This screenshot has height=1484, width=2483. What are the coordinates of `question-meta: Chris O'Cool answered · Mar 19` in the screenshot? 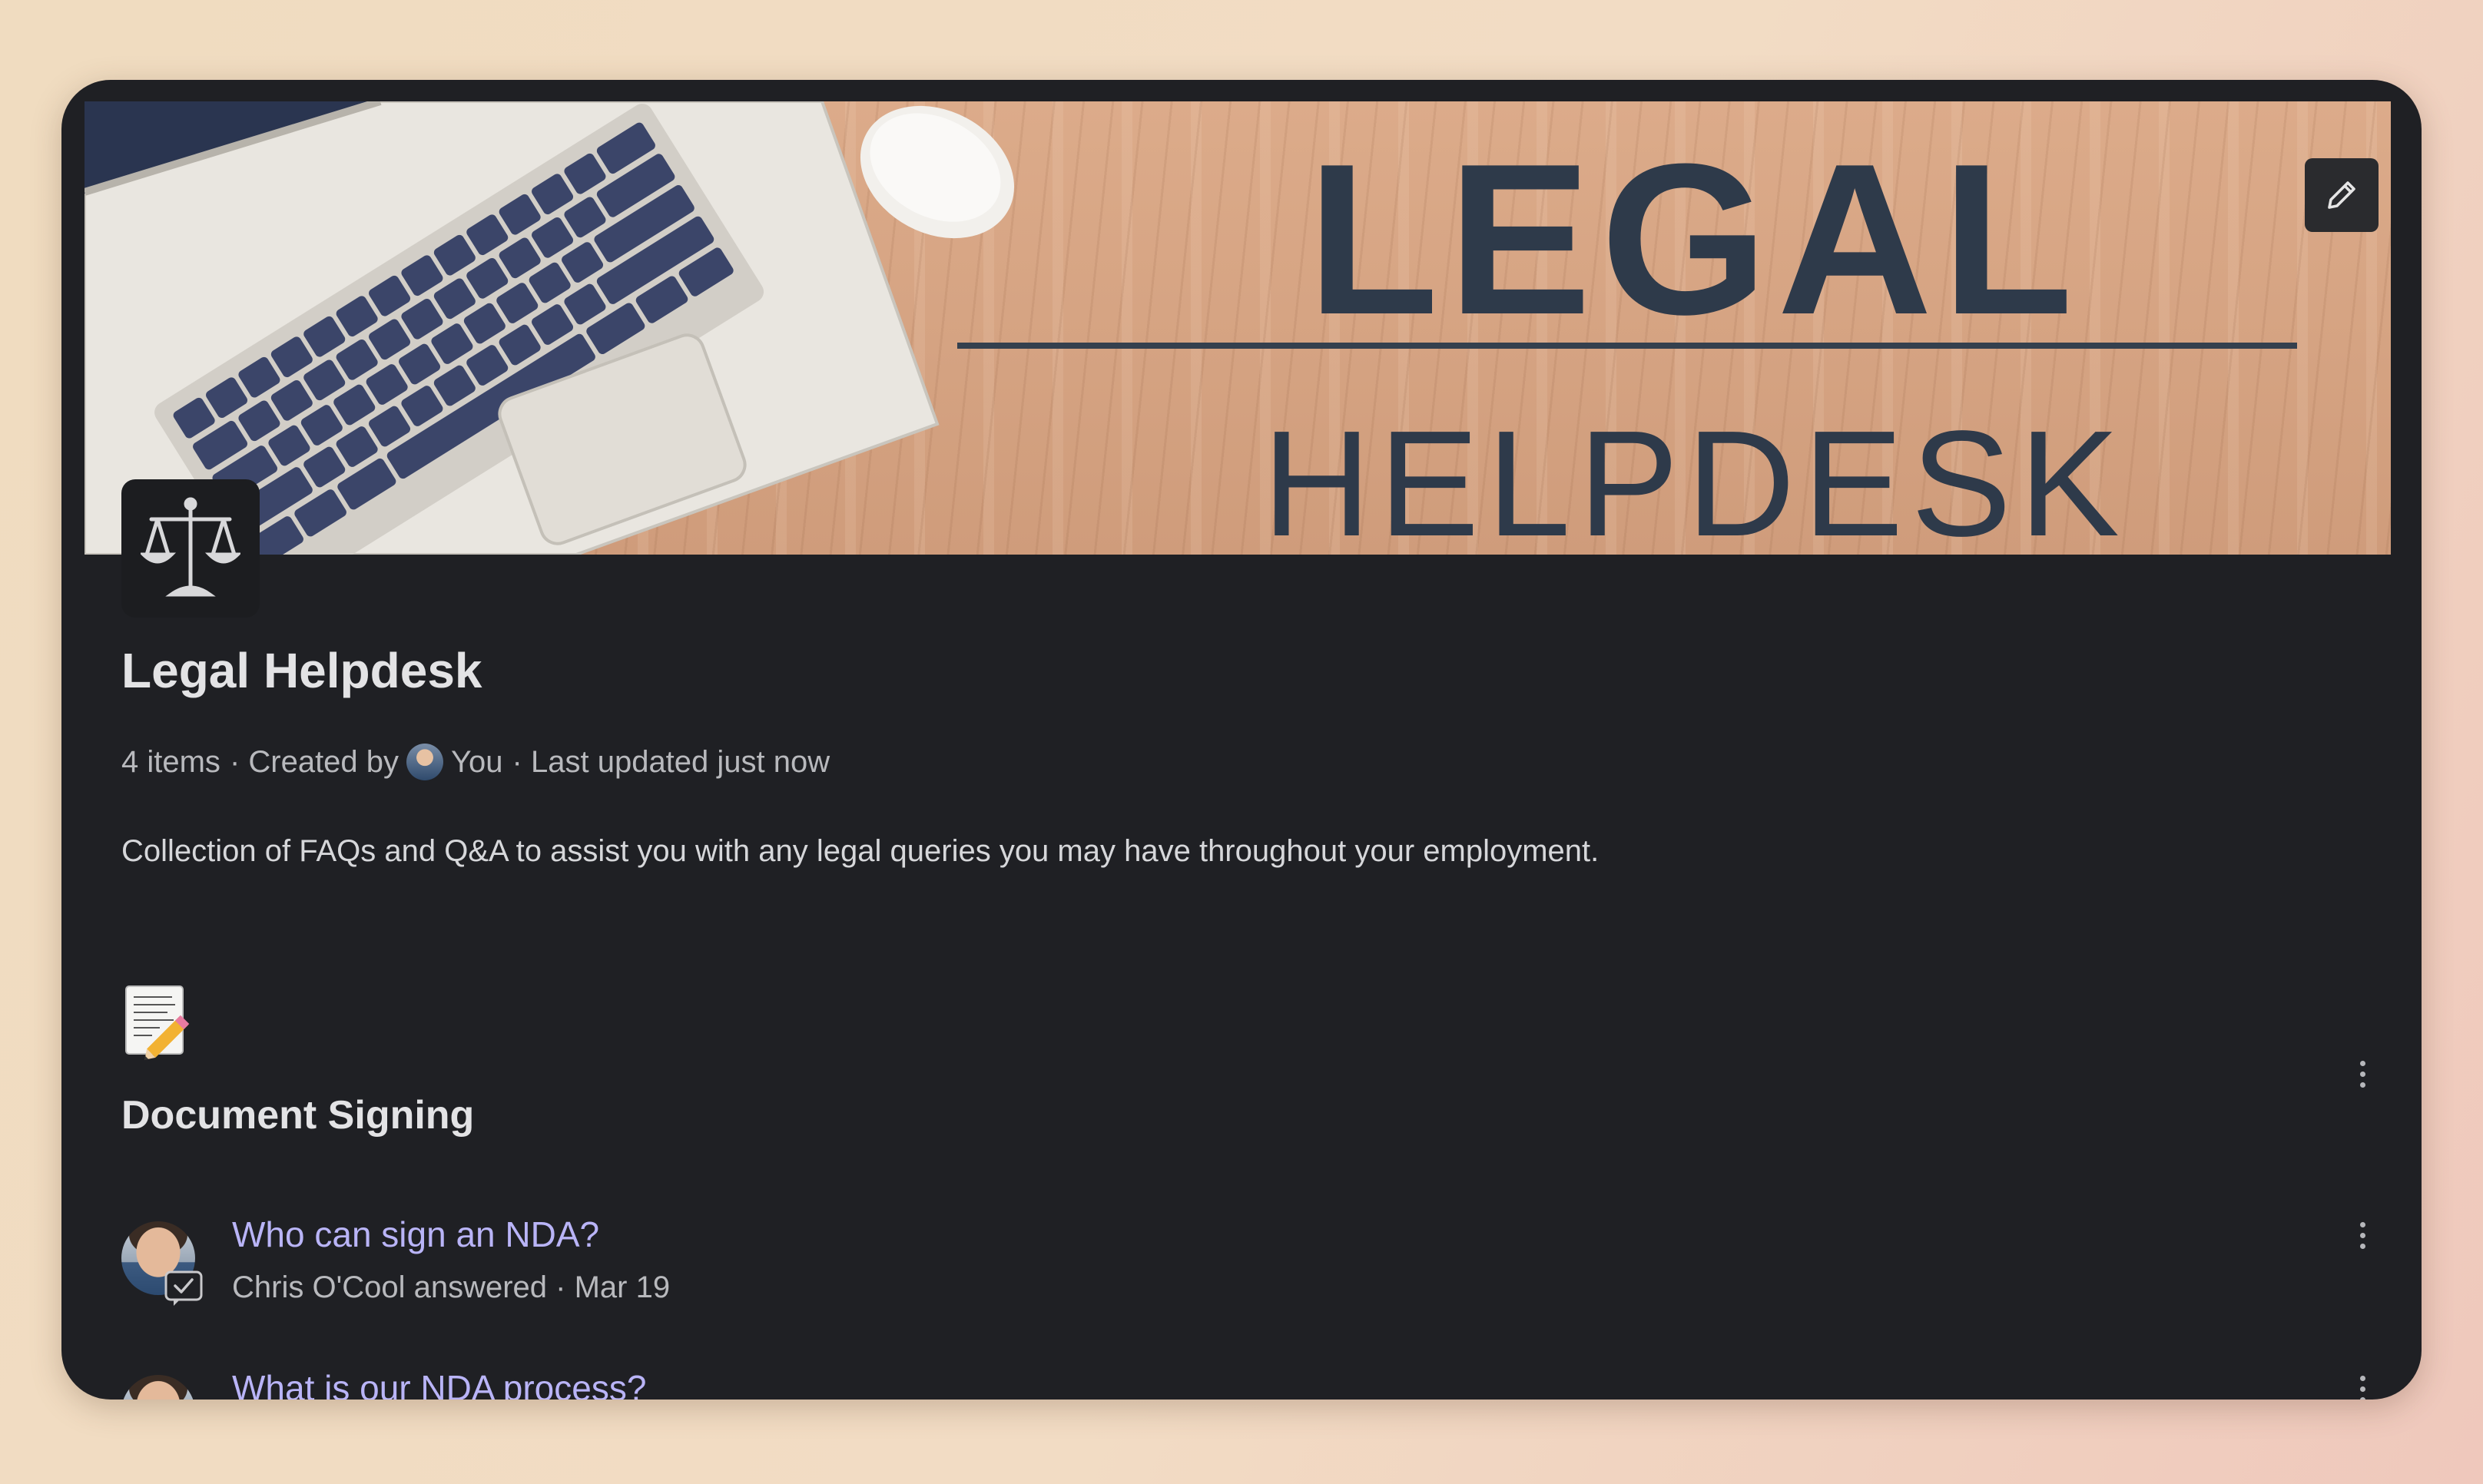 It's located at (451, 1287).